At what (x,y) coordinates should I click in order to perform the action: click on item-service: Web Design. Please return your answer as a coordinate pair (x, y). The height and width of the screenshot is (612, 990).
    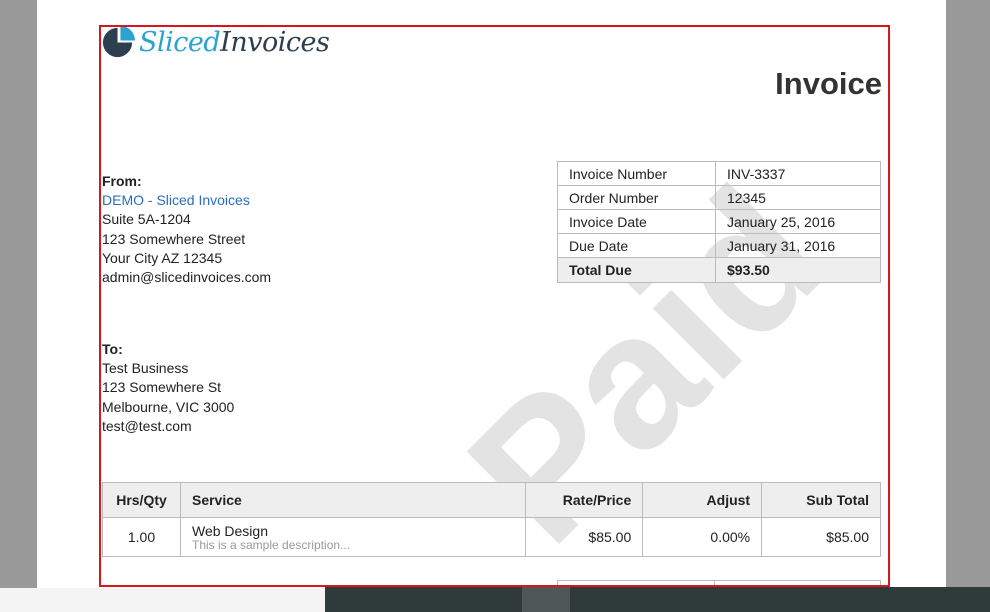
    Looking at the image, I should click on (229, 530).